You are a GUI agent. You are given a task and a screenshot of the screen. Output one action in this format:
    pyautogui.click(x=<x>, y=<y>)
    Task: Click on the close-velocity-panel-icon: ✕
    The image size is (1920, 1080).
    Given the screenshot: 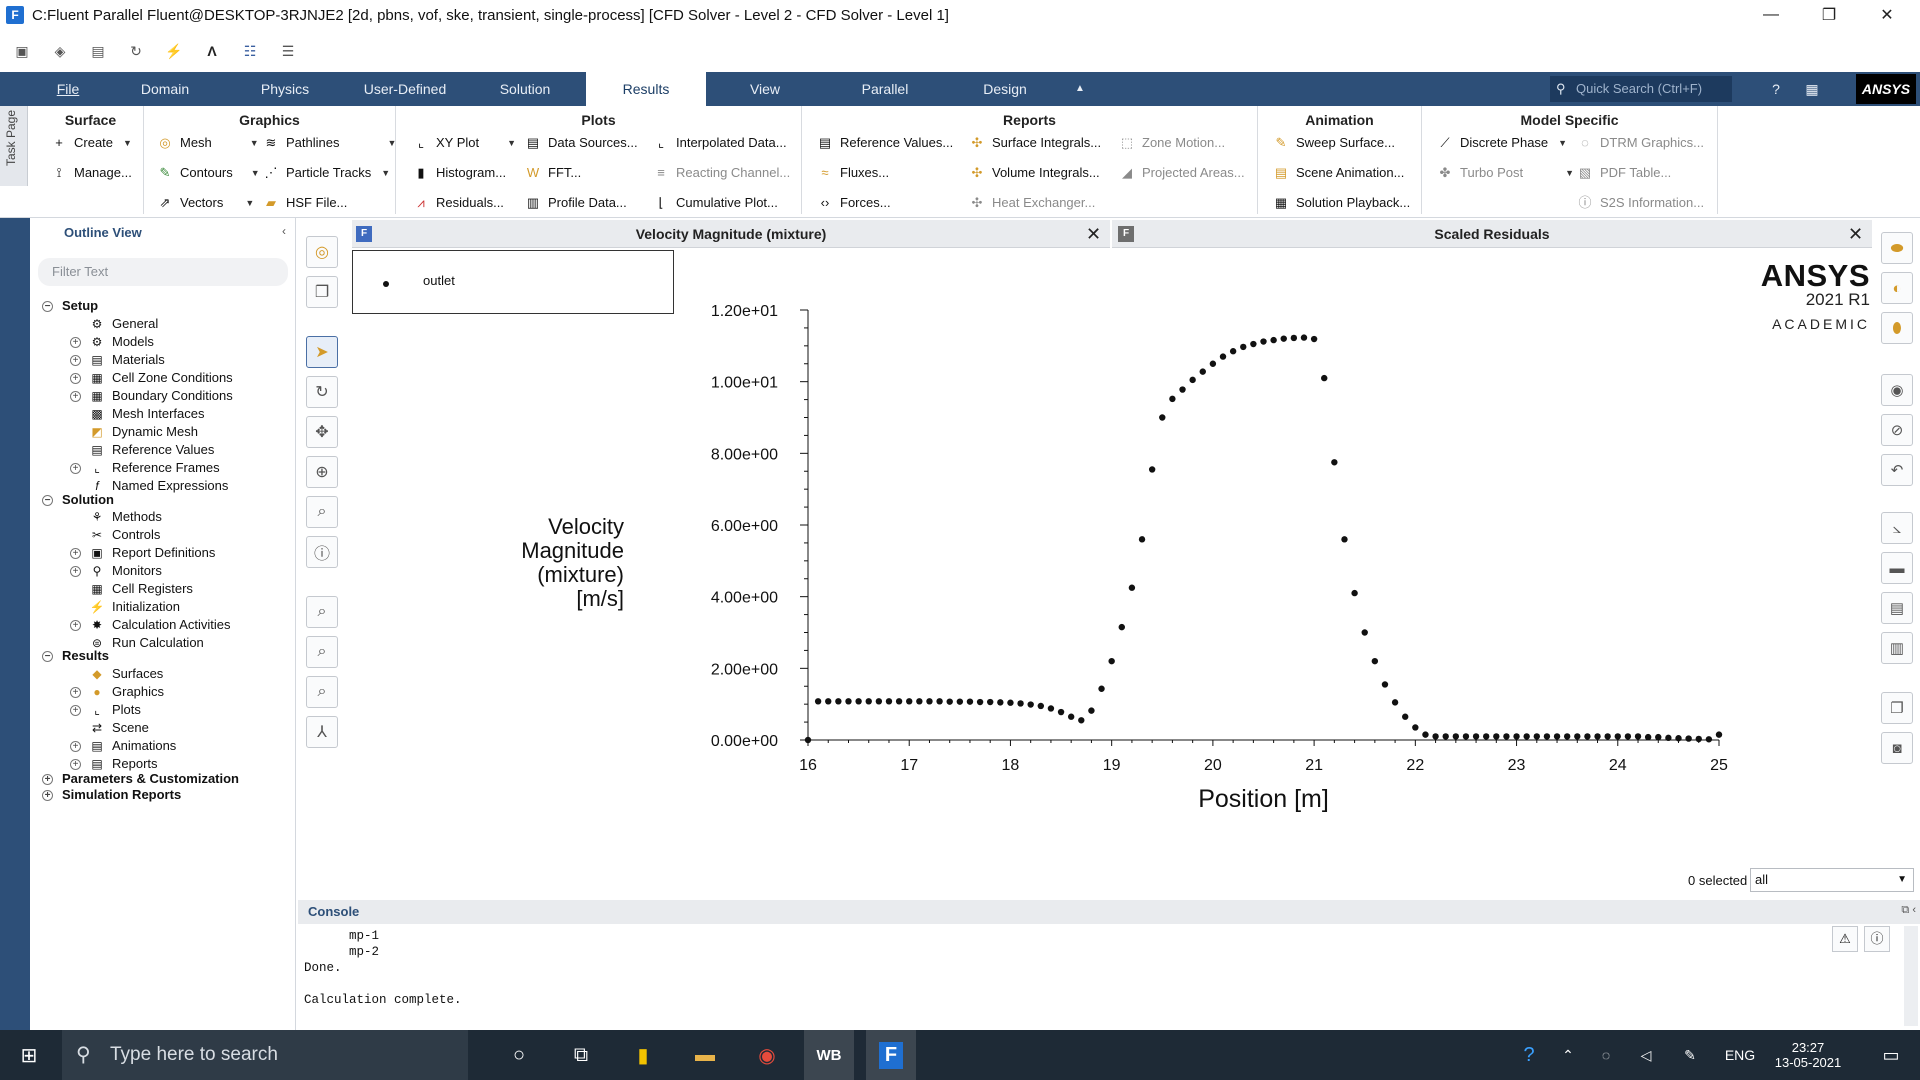 What is the action you would take?
    pyautogui.click(x=1093, y=234)
    